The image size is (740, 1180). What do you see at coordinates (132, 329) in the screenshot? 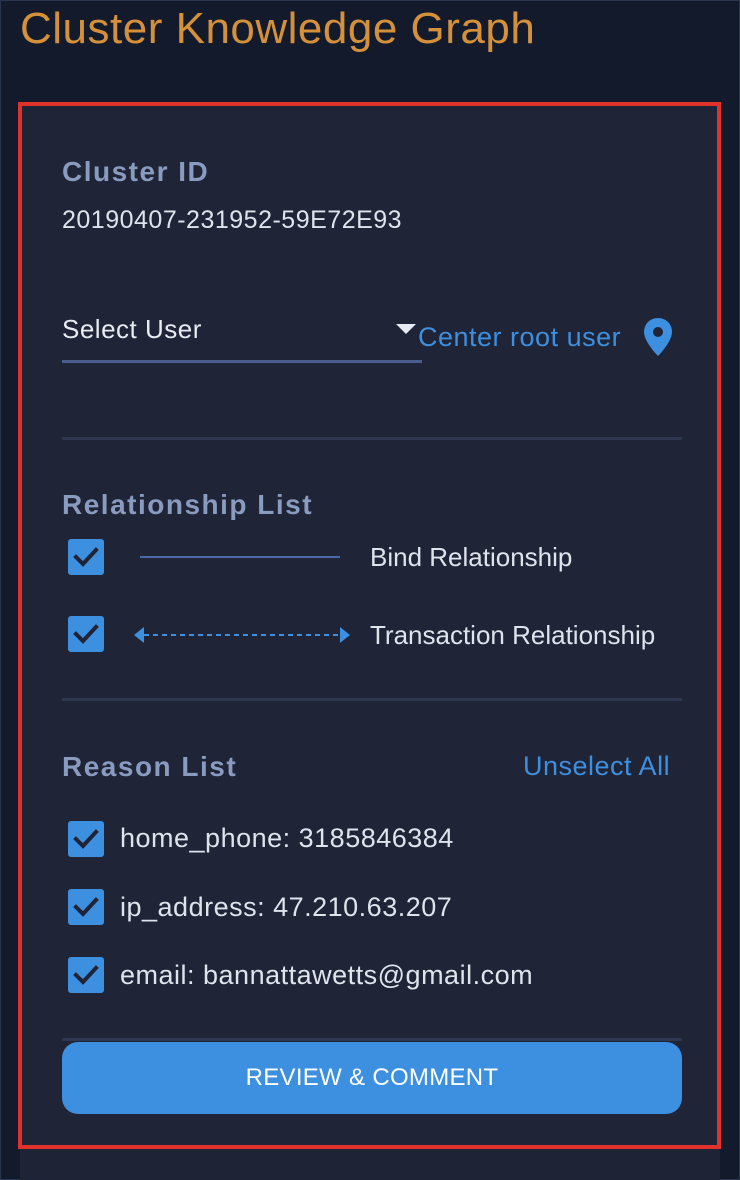
I see `select-user-value: Select User` at bounding box center [132, 329].